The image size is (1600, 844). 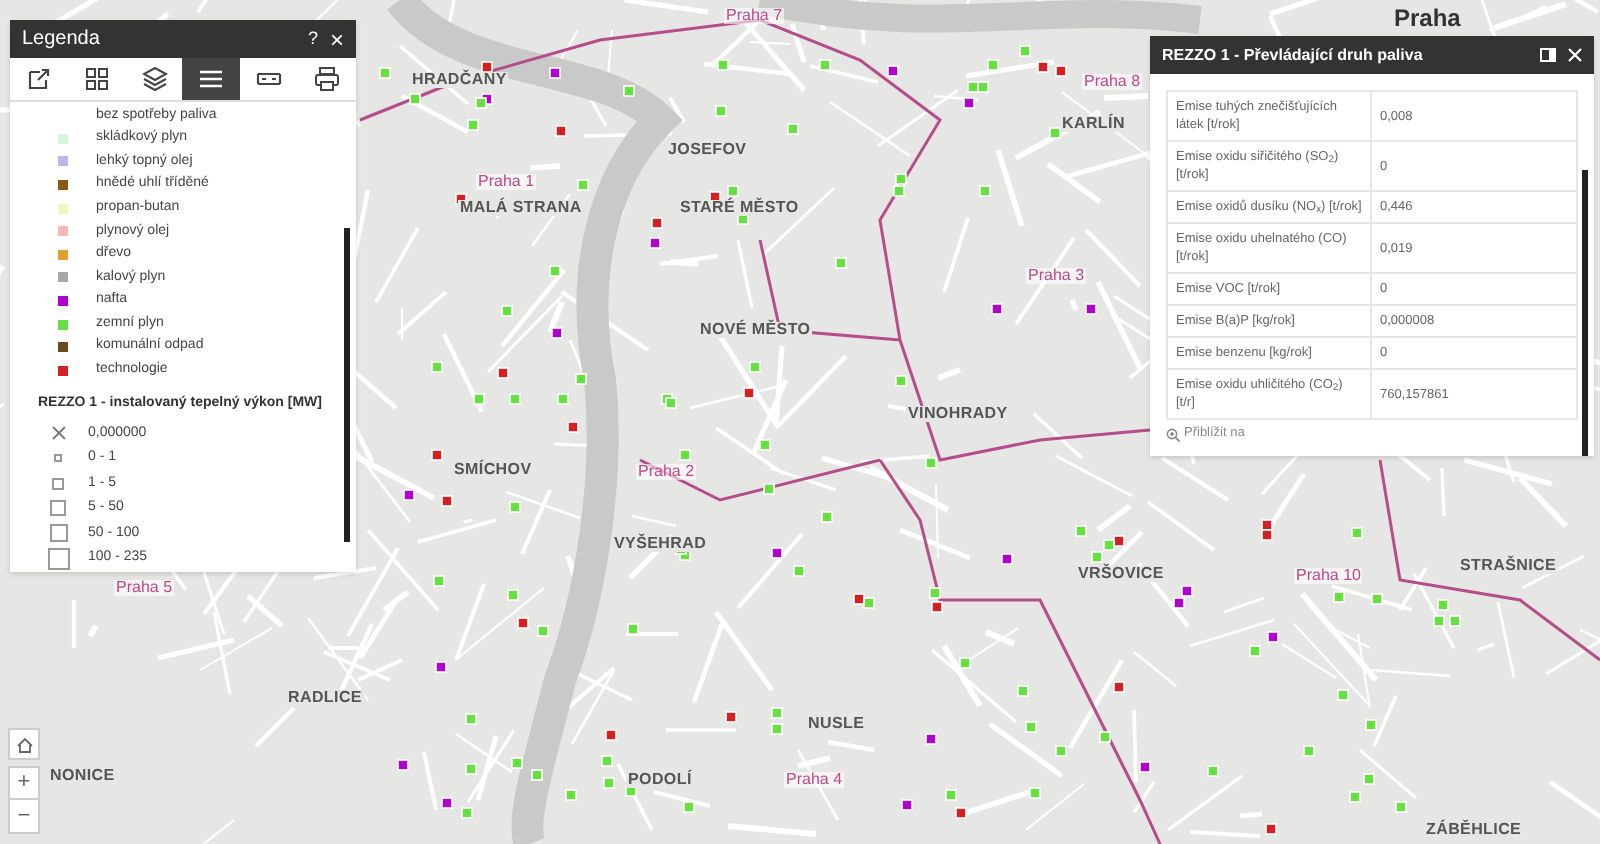 I want to click on map-label: Praha 1, so click(x=506, y=182).